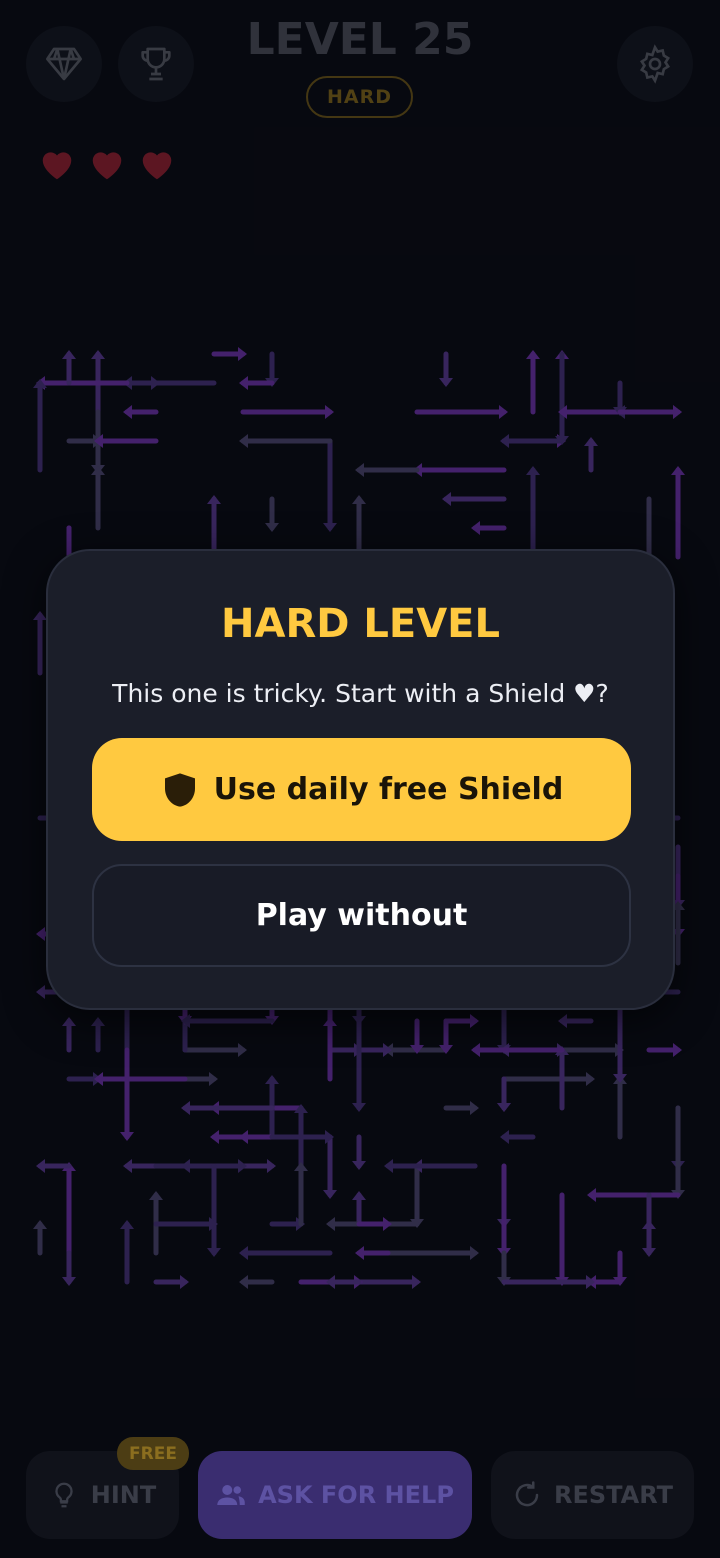 This screenshot has height=1558, width=720. What do you see at coordinates (231, 1495) in the screenshot?
I see `users-icon` at bounding box center [231, 1495].